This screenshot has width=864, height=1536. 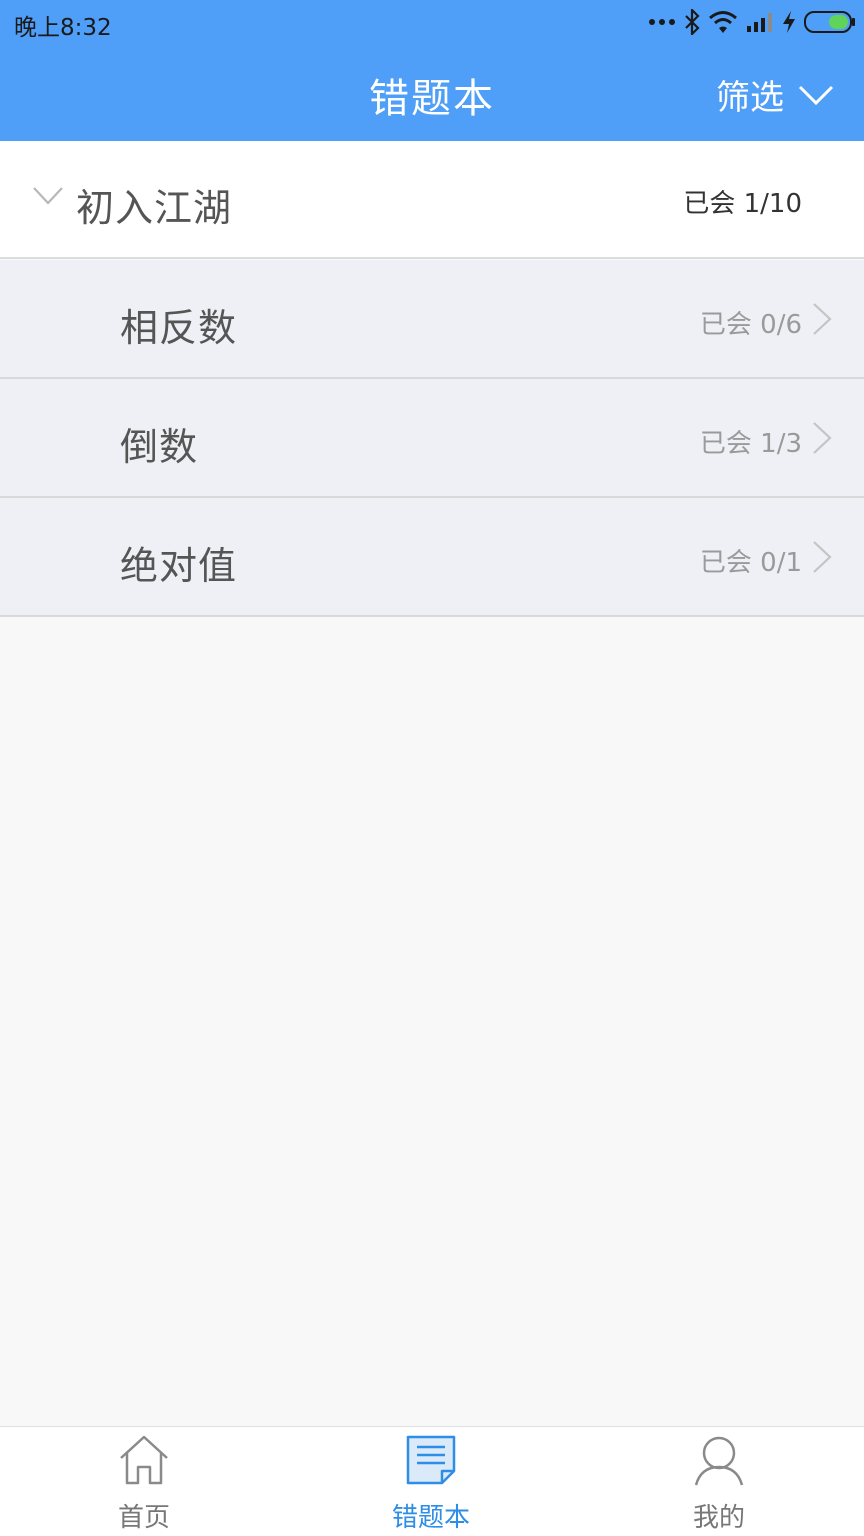 What do you see at coordinates (430, 1518) in the screenshot?
I see `tab-notebook-label: 错题本` at bounding box center [430, 1518].